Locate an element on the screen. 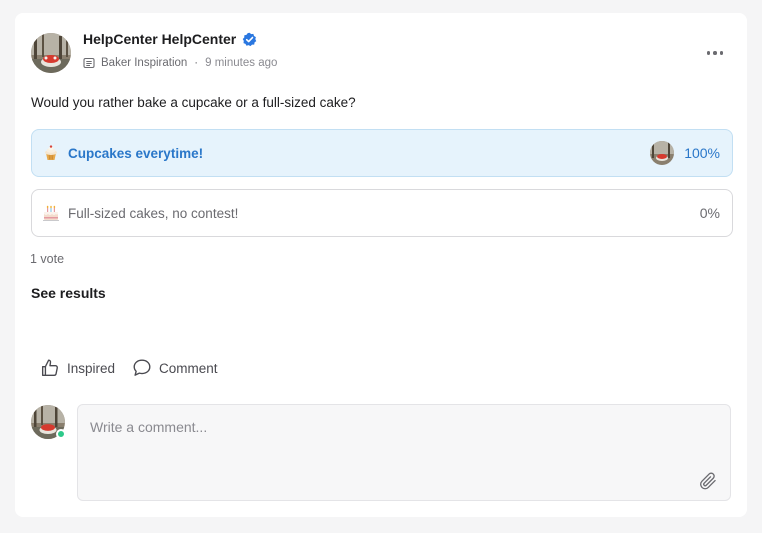  post-actions: Inspired Comment is located at coordinates (128, 368).